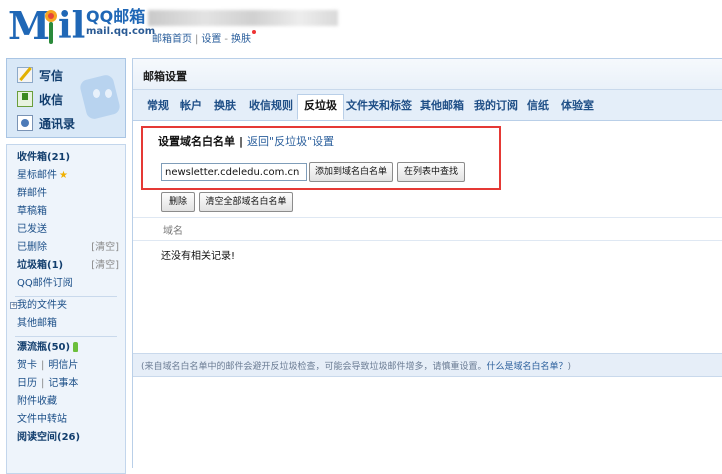  What do you see at coordinates (253, 32) in the screenshot?
I see `new-dot-icon` at bounding box center [253, 32].